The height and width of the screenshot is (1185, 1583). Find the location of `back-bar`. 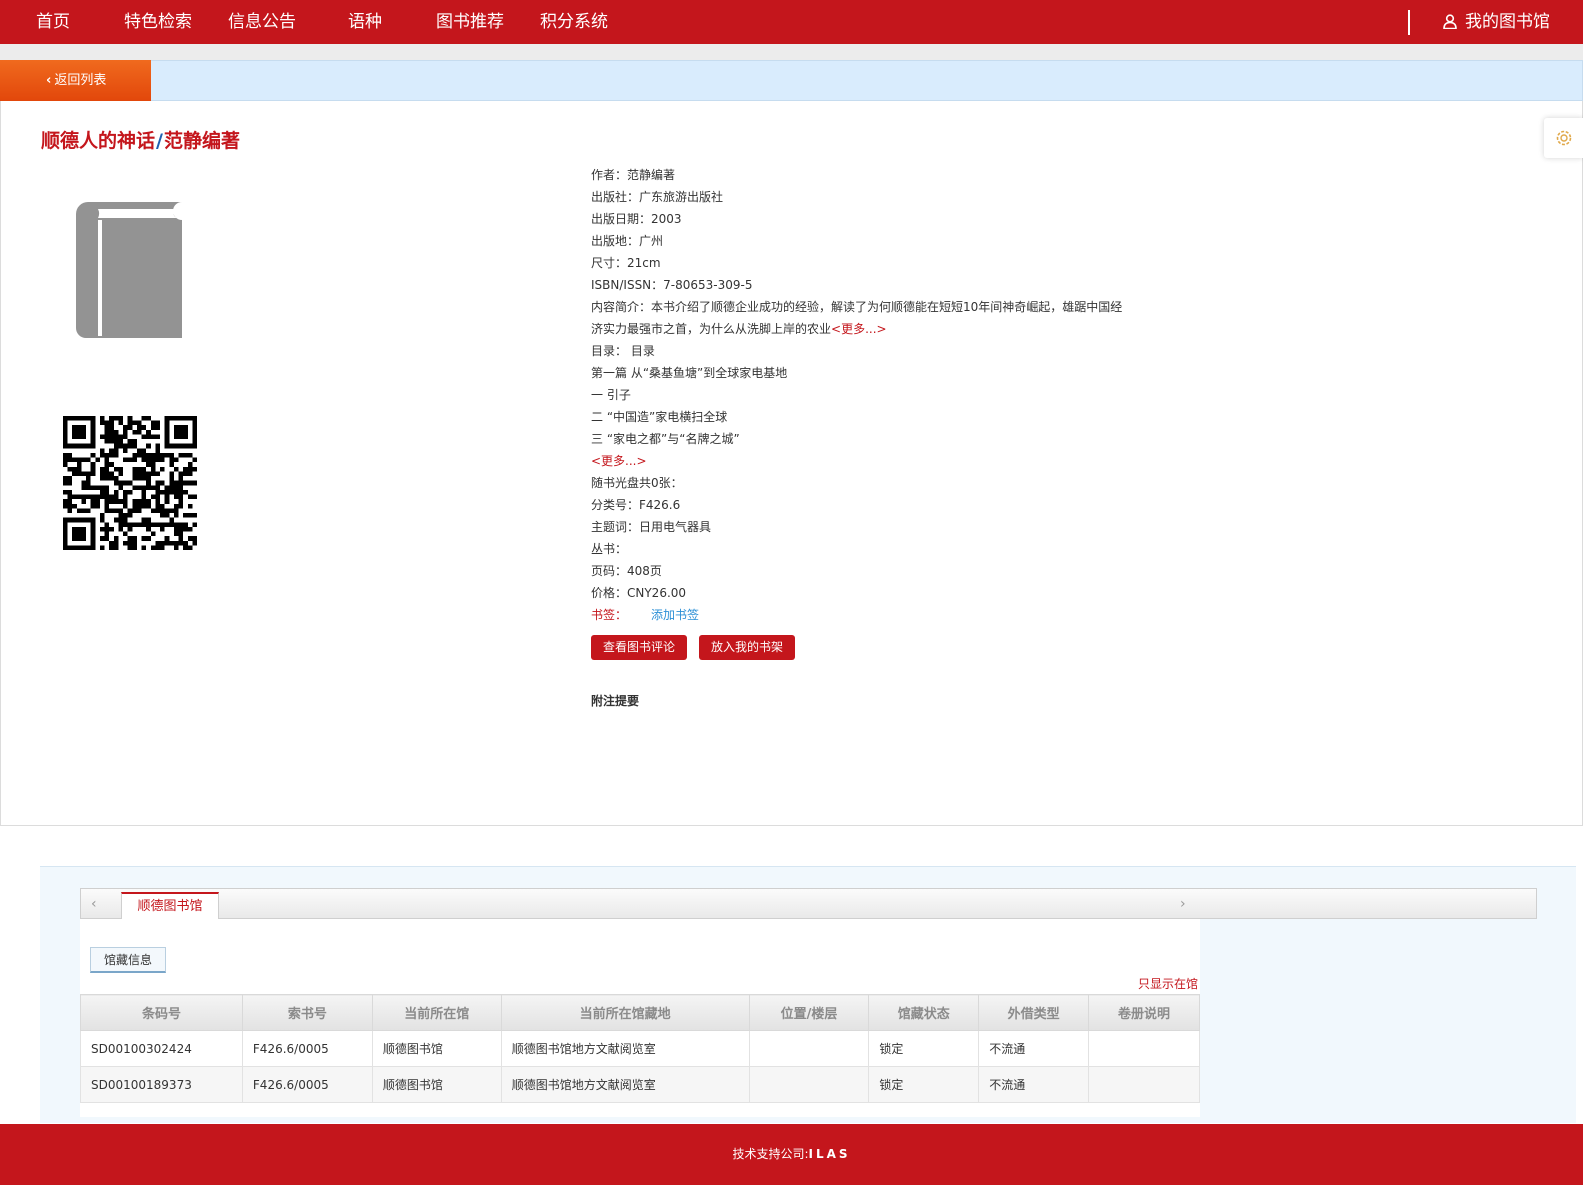

back-bar is located at coordinates (791, 80).